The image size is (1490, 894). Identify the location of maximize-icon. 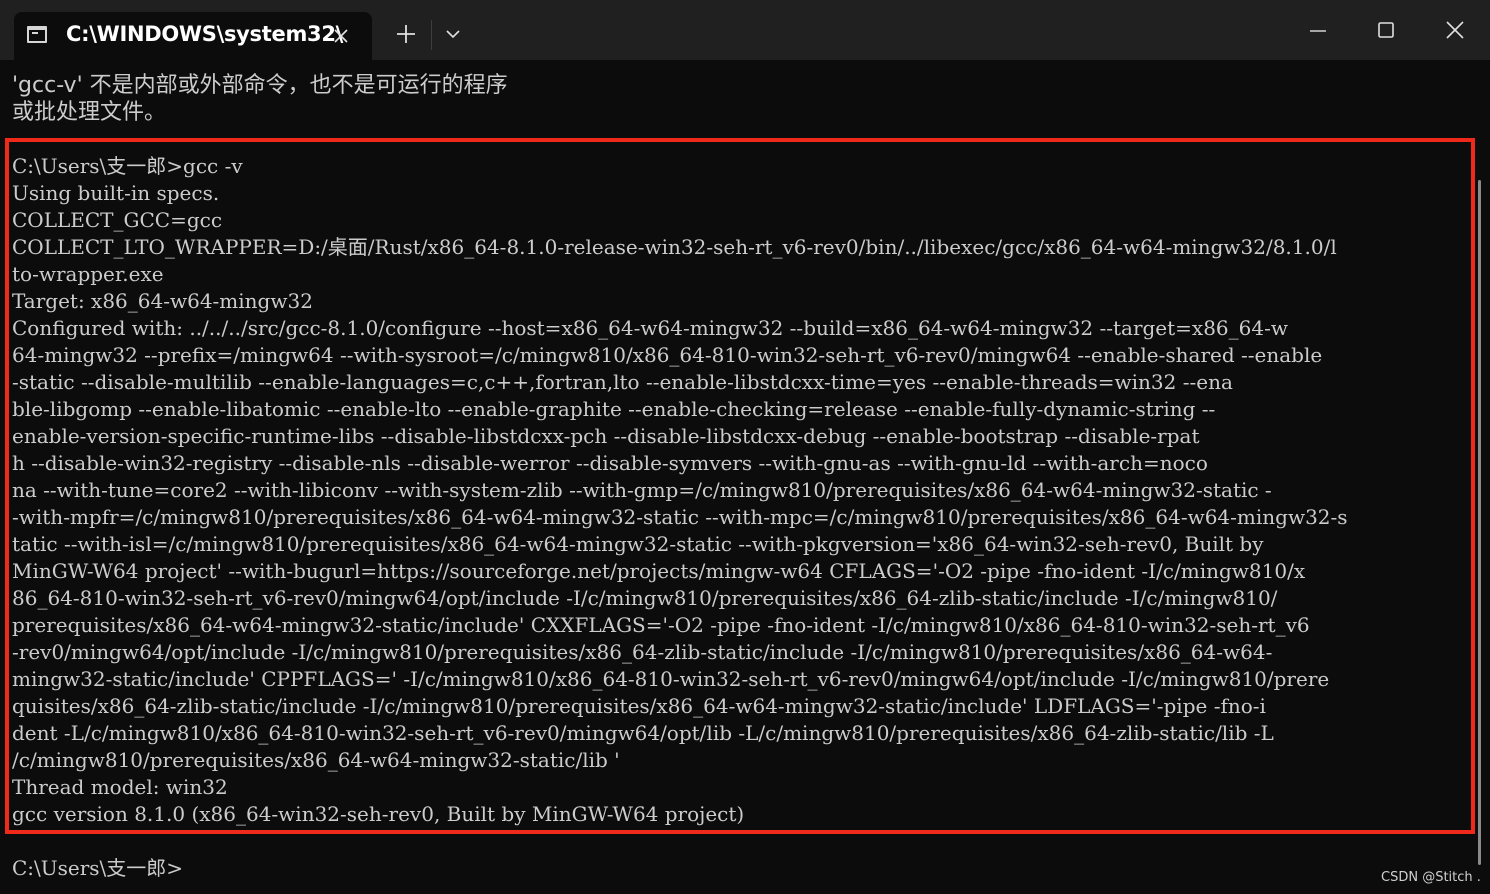
(1386, 30).